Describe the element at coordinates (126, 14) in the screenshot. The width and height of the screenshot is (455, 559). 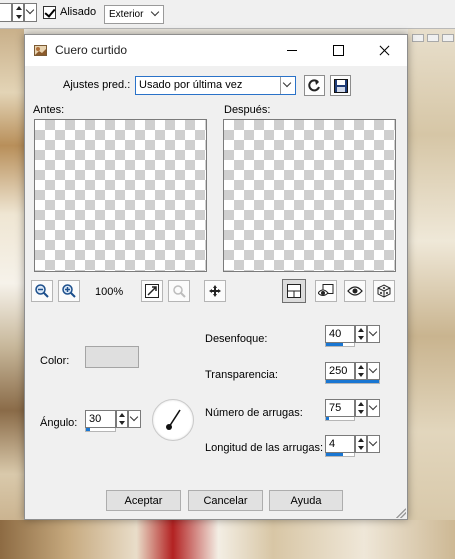
I see `exterior-value: Exterior` at that location.